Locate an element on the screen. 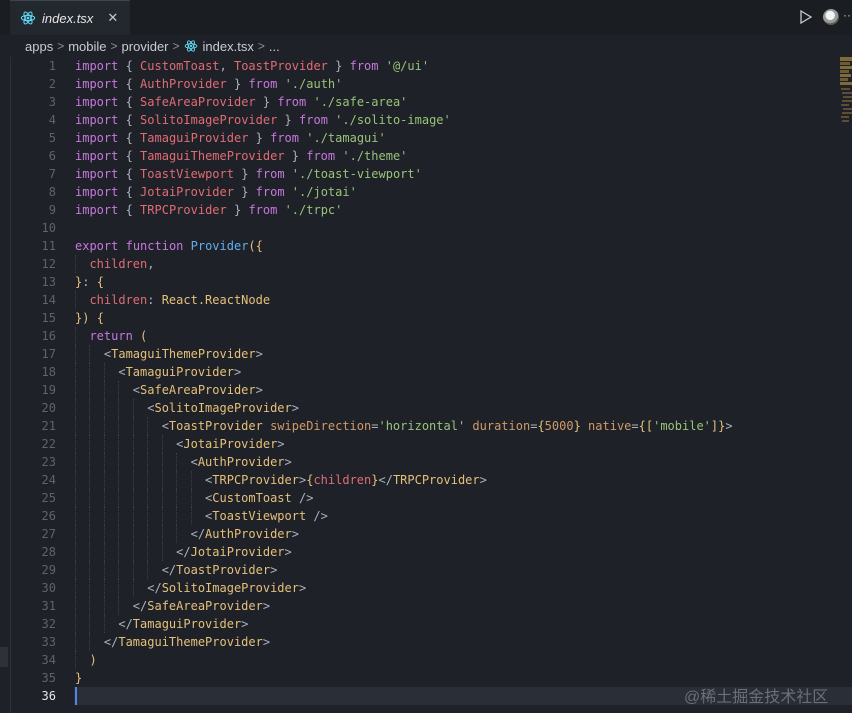 This screenshot has height=713, width=852. code-line: <TamaguiProvider> is located at coordinates (158, 372).